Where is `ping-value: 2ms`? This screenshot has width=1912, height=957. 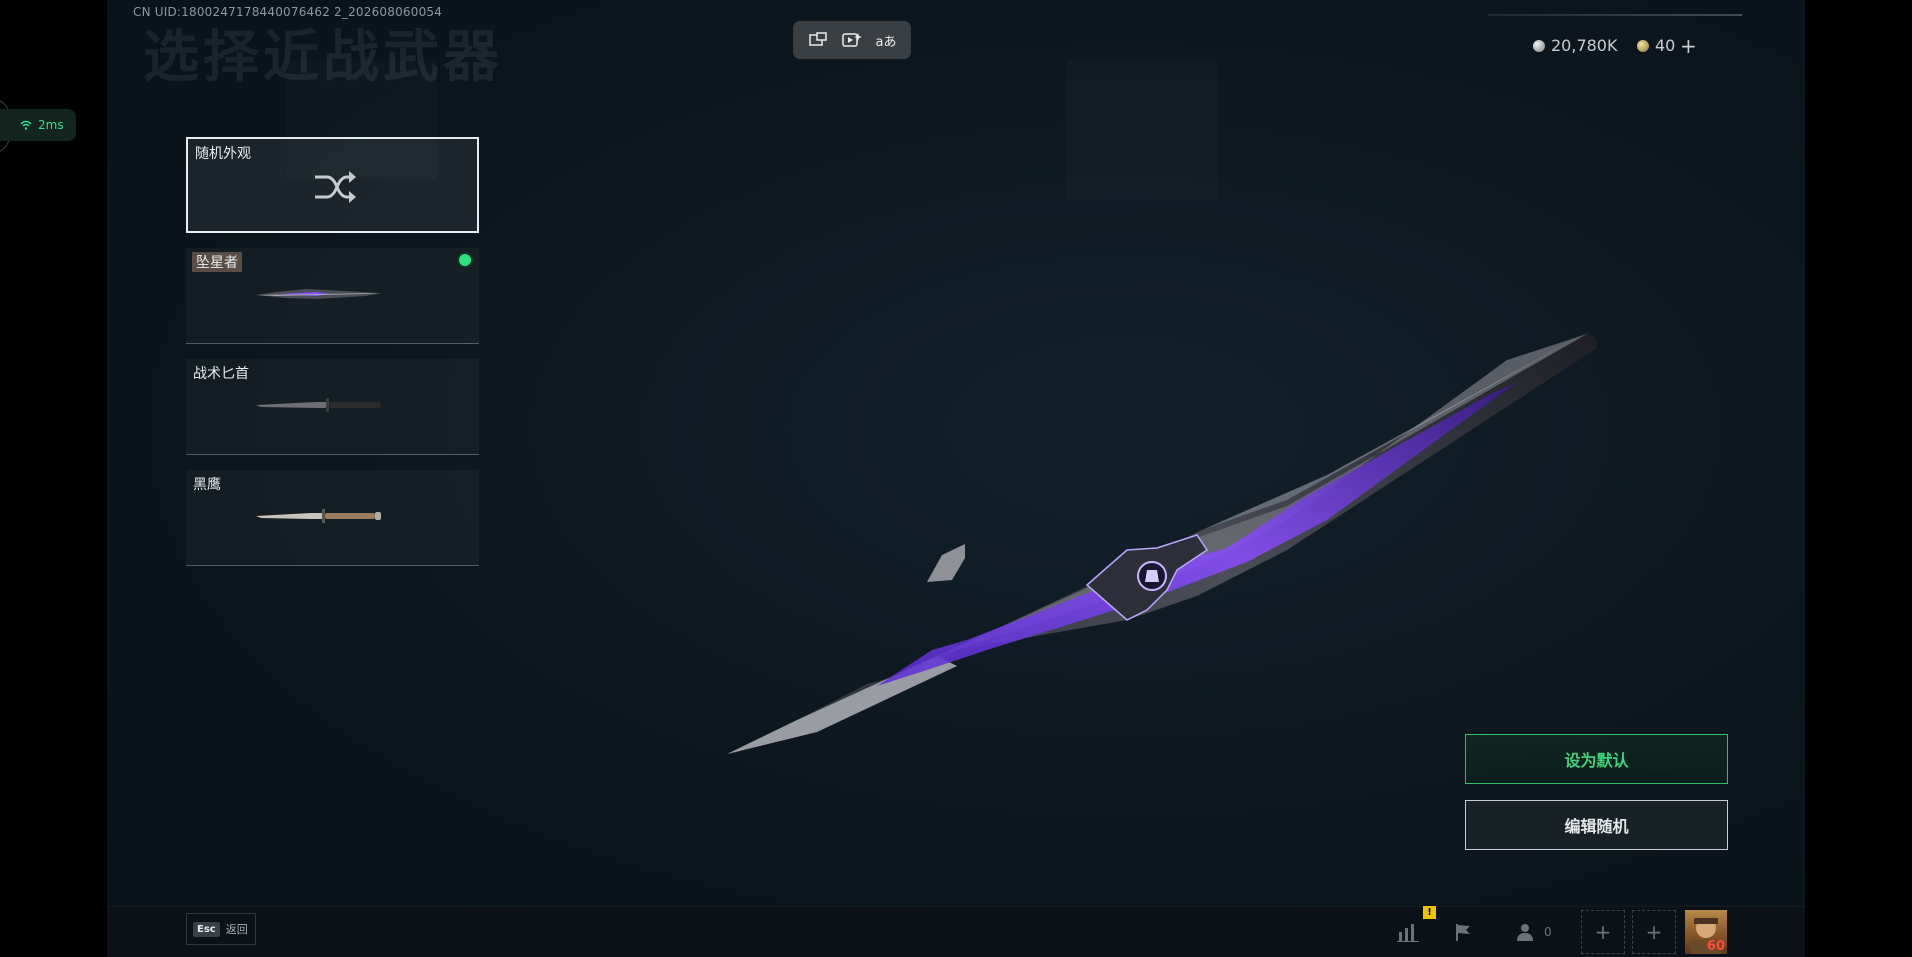
ping-value: 2ms is located at coordinates (51, 125).